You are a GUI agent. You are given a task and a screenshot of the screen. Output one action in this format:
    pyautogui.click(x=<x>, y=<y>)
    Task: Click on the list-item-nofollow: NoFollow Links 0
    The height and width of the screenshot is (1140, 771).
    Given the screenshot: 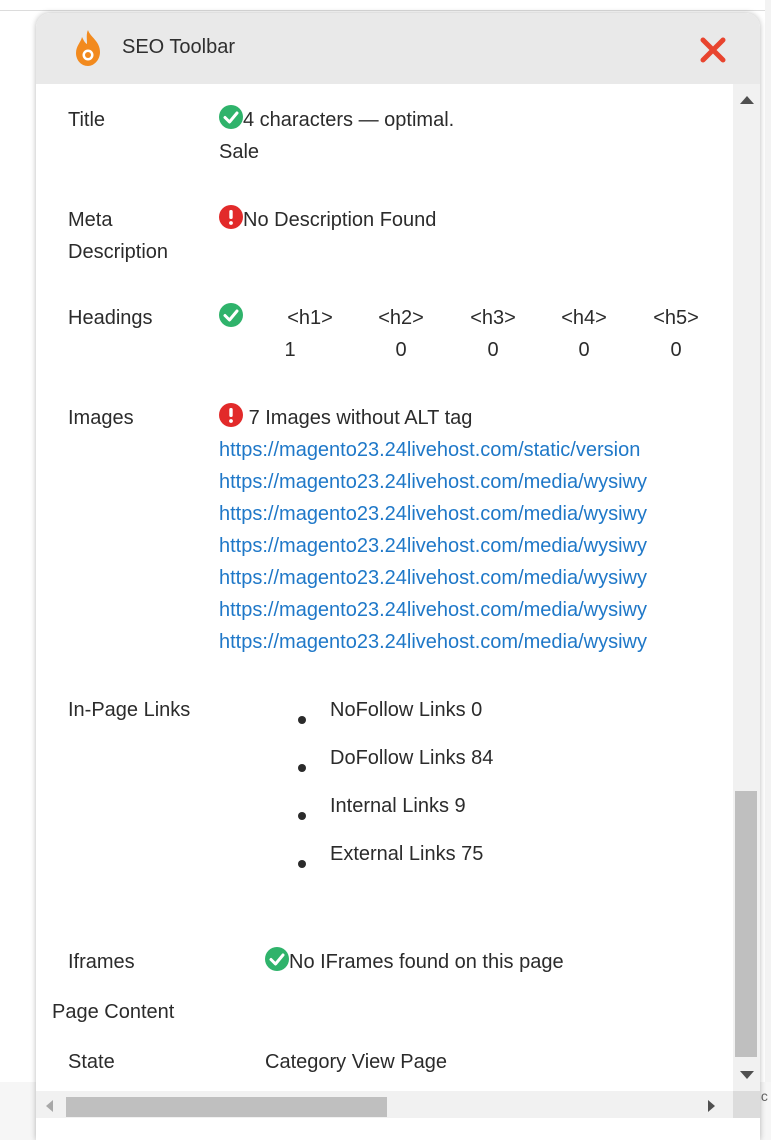 What is the action you would take?
    pyautogui.click(x=406, y=710)
    